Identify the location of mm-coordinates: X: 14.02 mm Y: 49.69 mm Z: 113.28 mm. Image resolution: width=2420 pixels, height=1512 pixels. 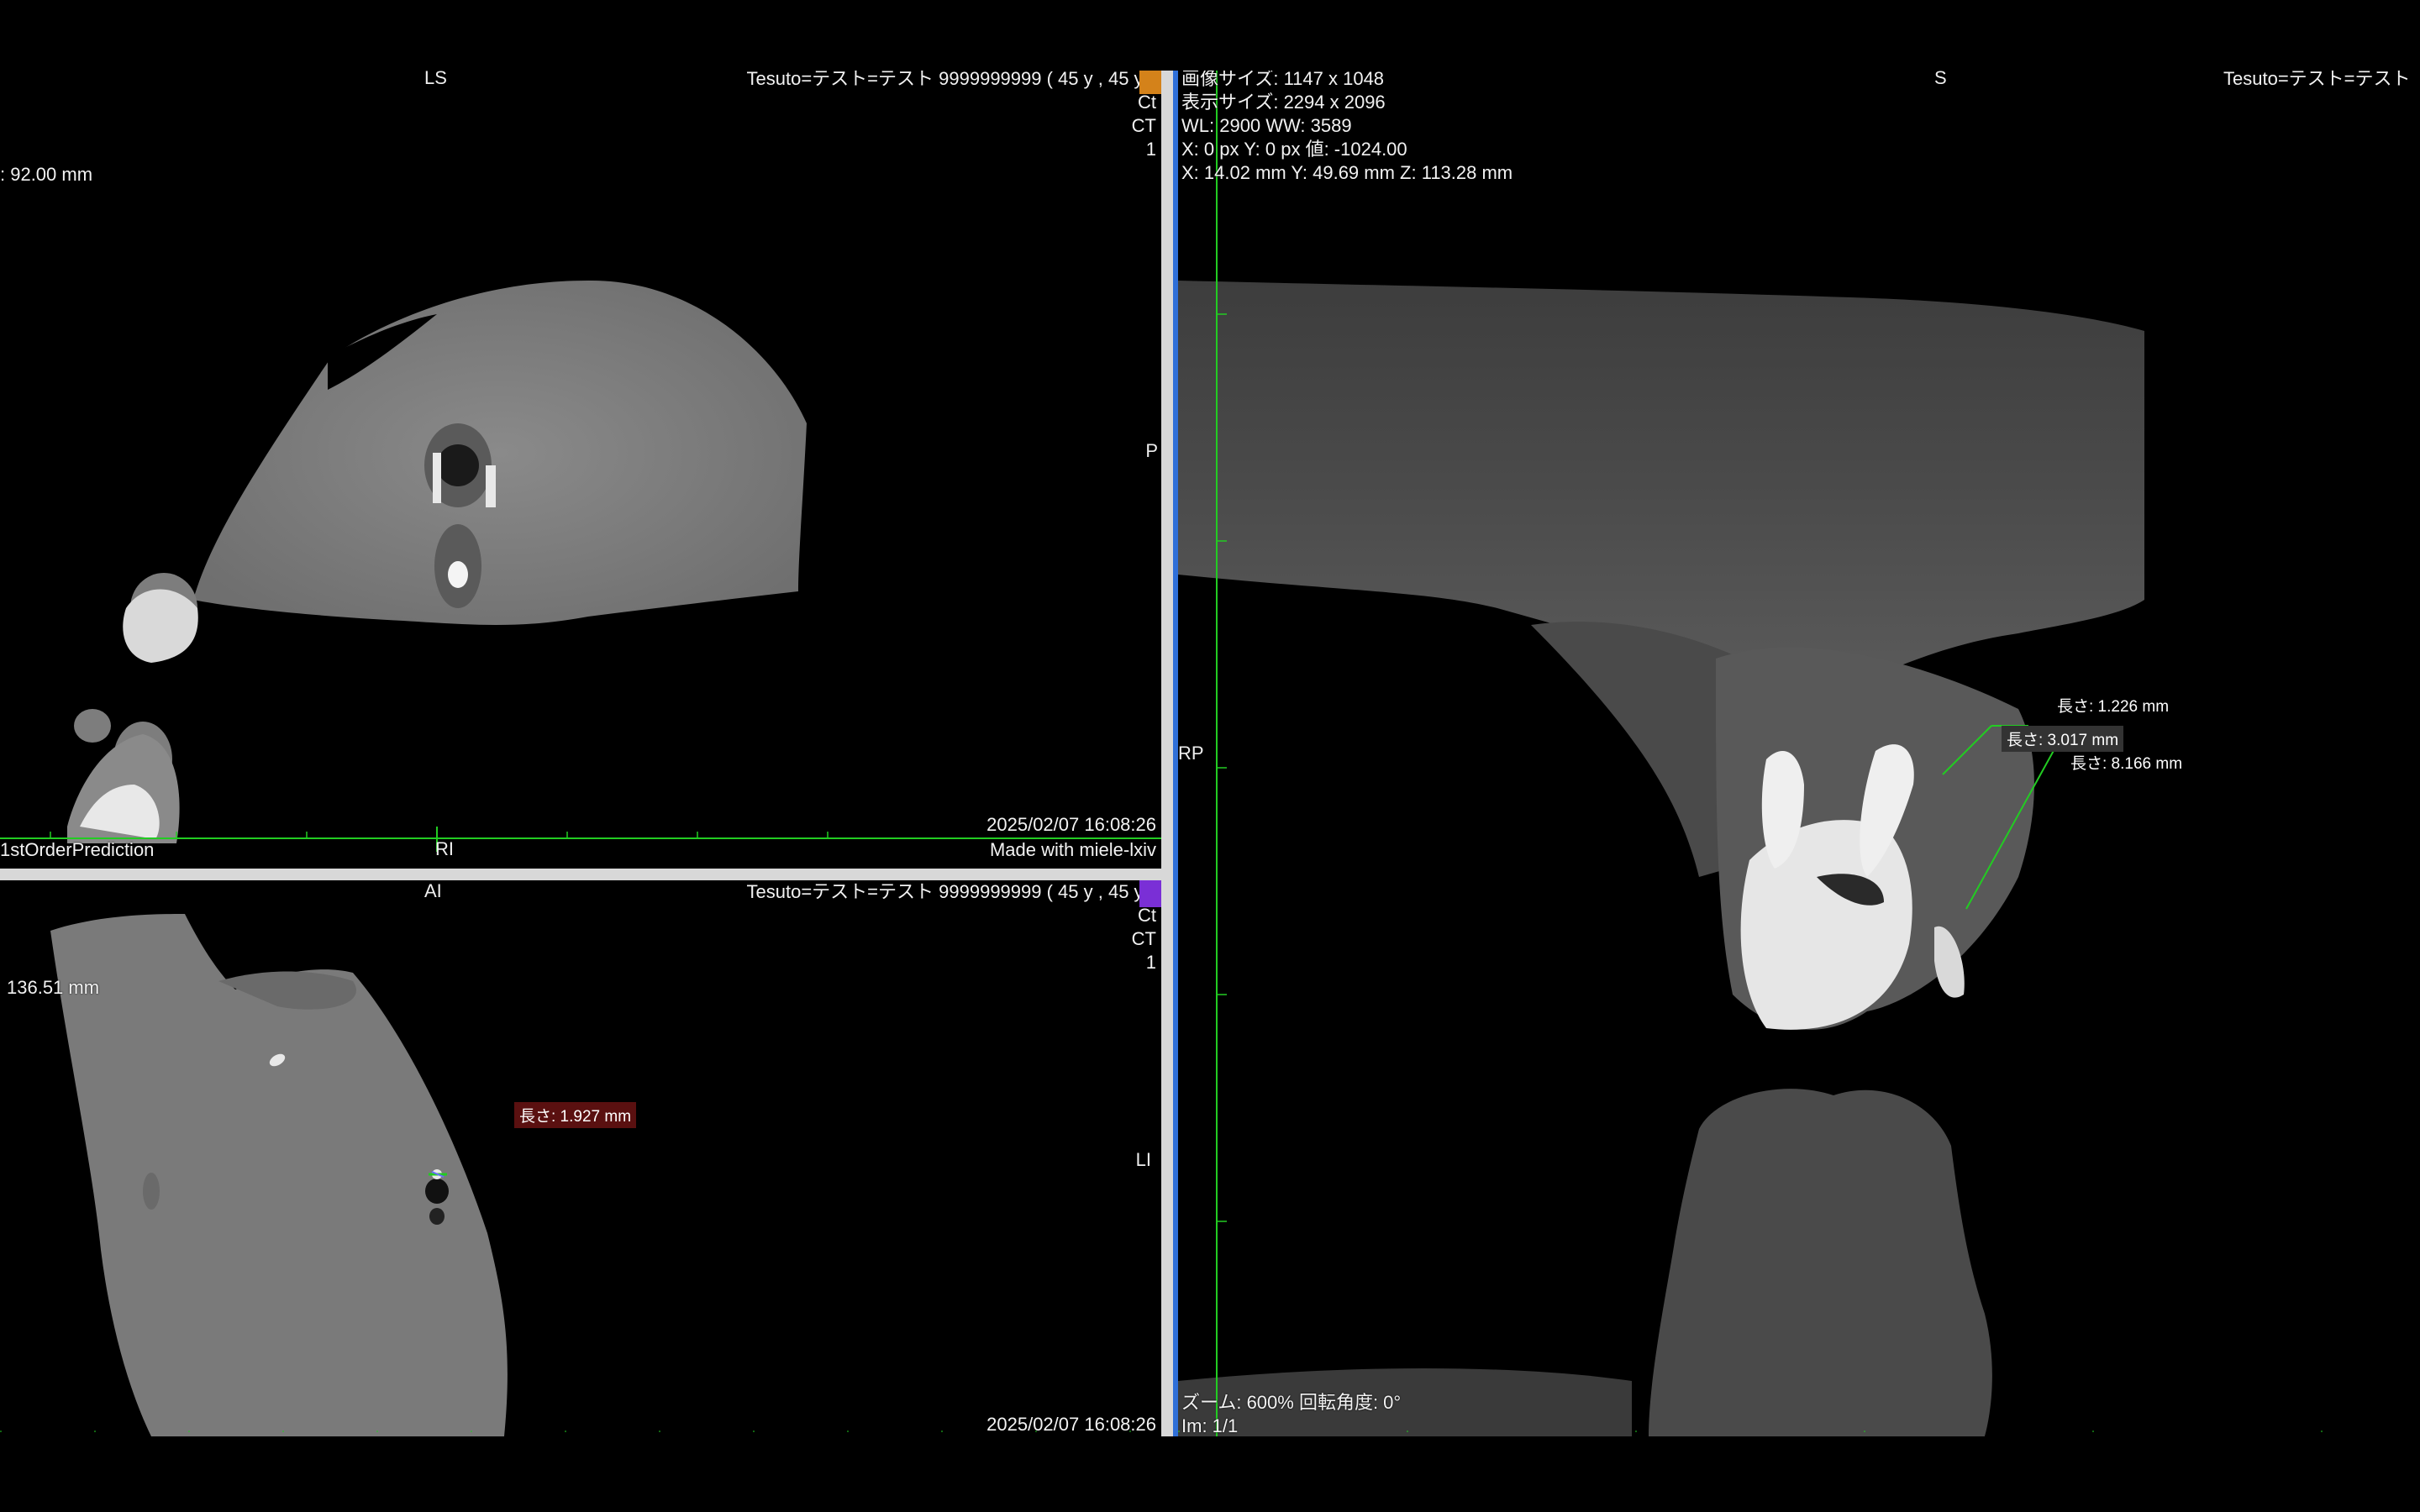
(1347, 172).